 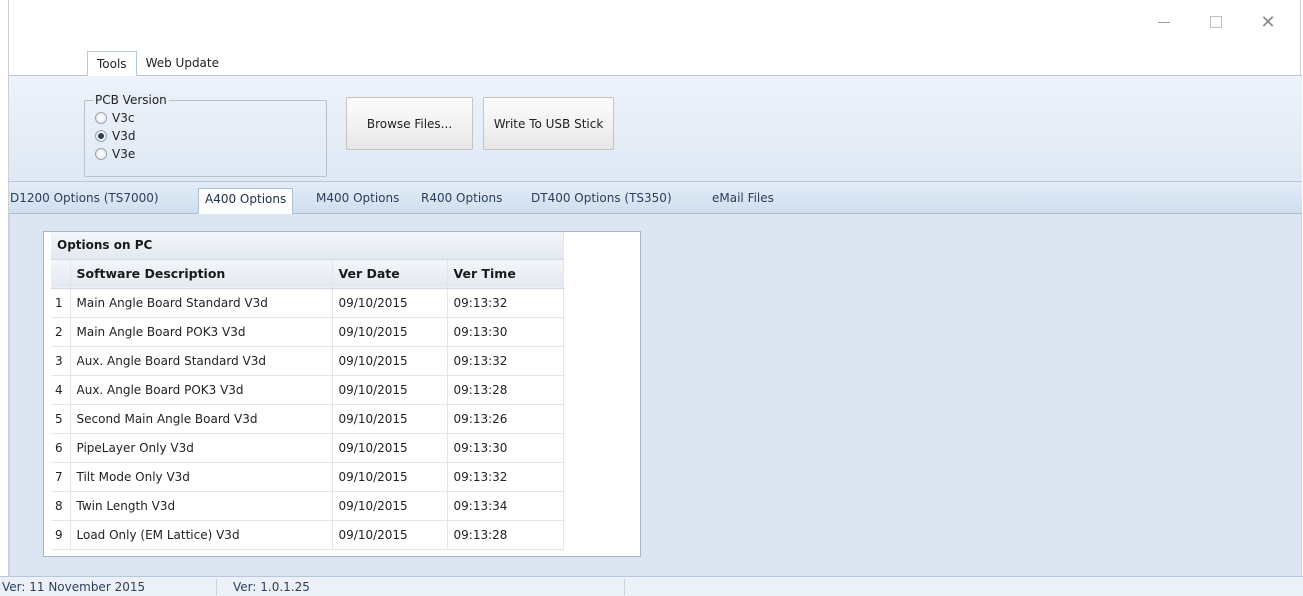 I want to click on tab-dt400-options: DT400 Options (TS350), so click(x=601, y=198).